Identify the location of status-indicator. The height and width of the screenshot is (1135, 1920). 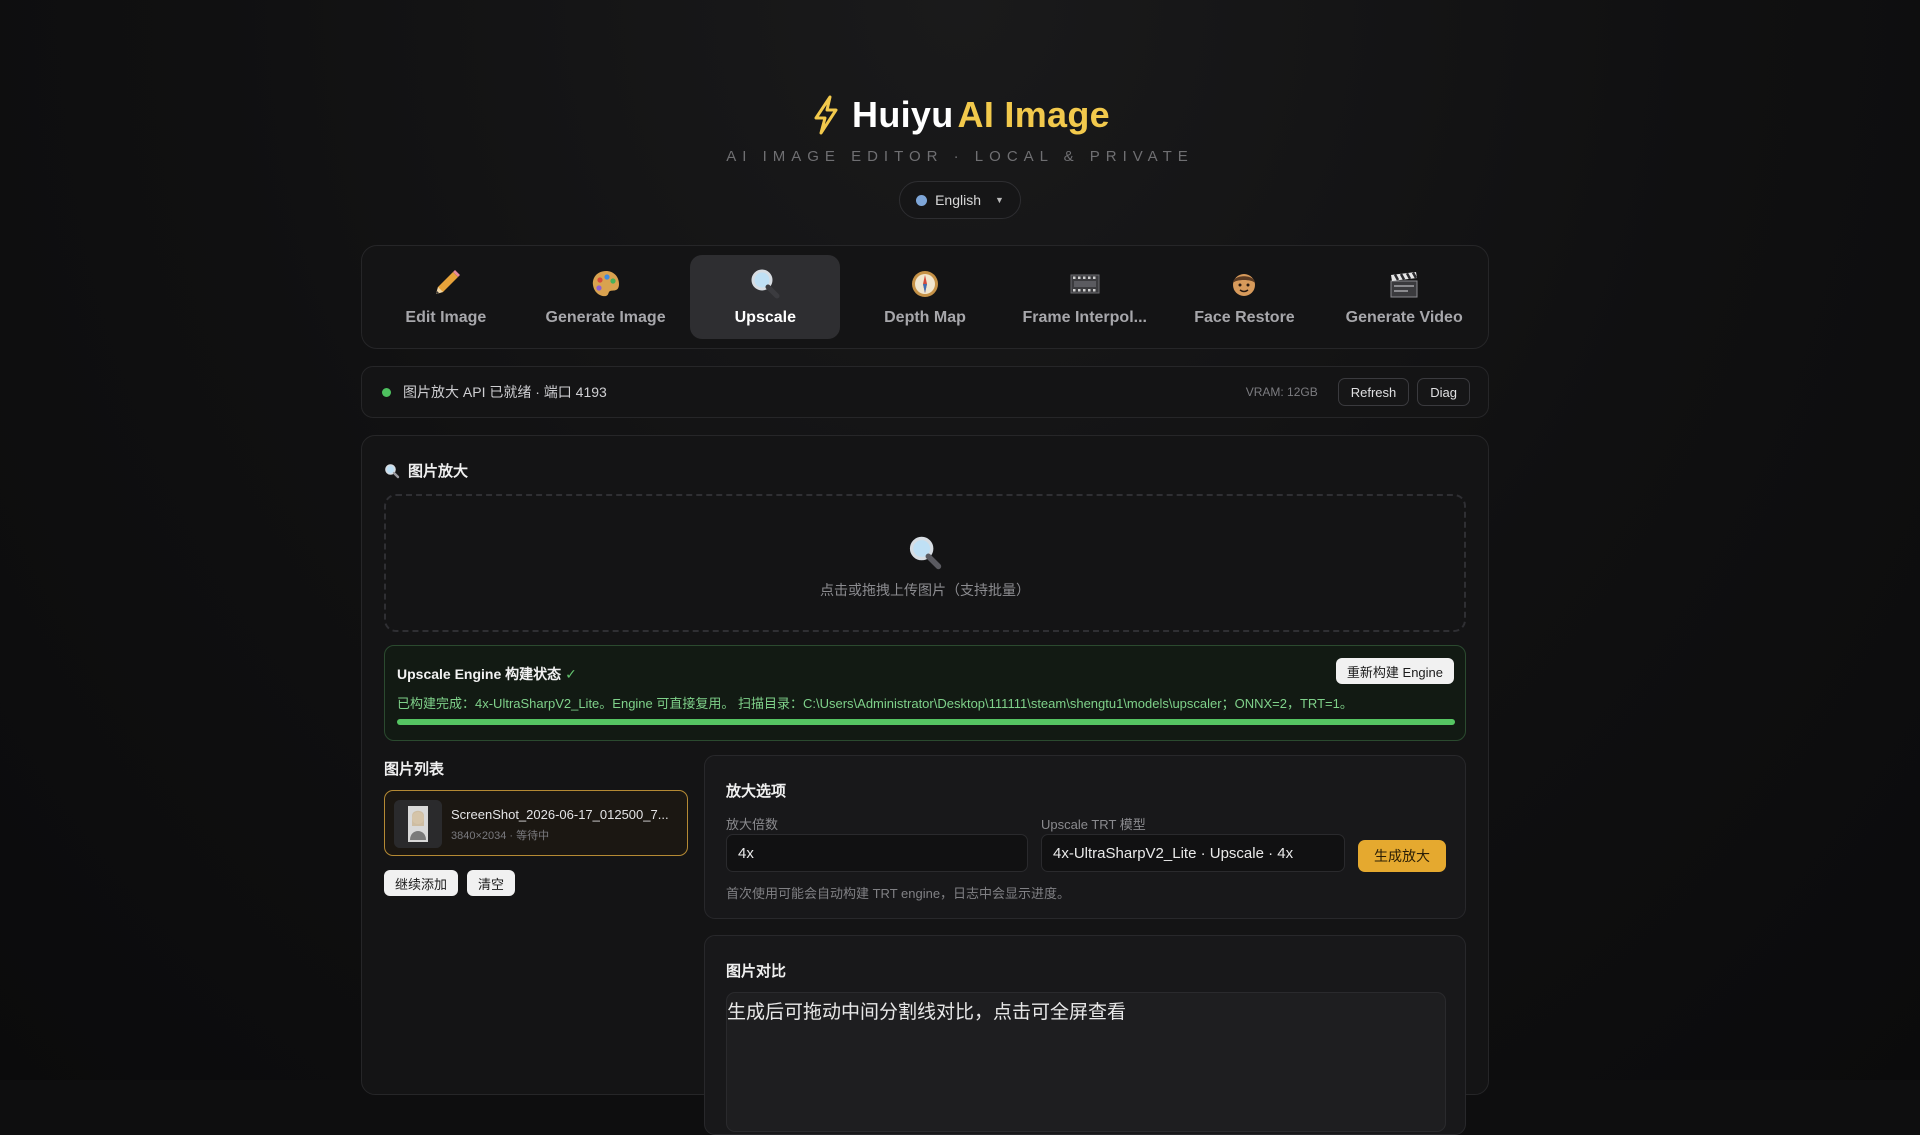
(386, 392).